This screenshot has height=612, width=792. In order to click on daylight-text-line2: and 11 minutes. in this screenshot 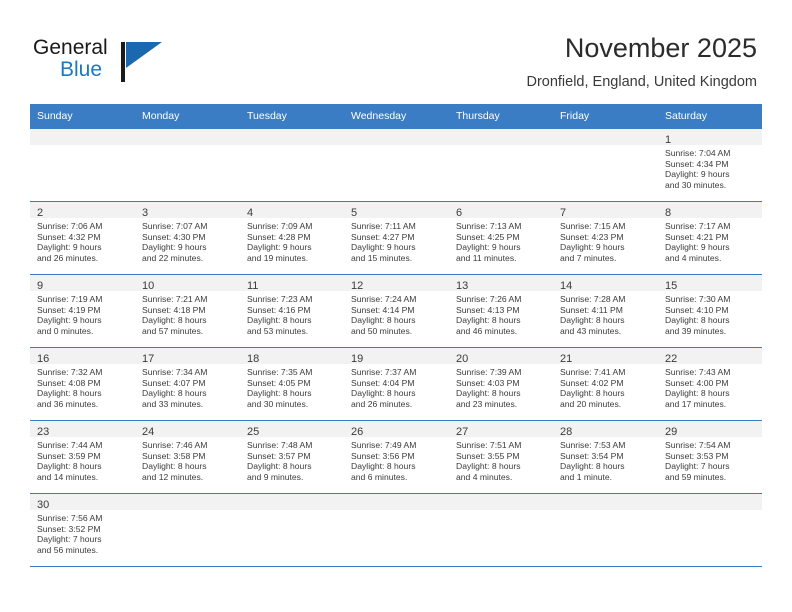, I will do `click(486, 257)`.